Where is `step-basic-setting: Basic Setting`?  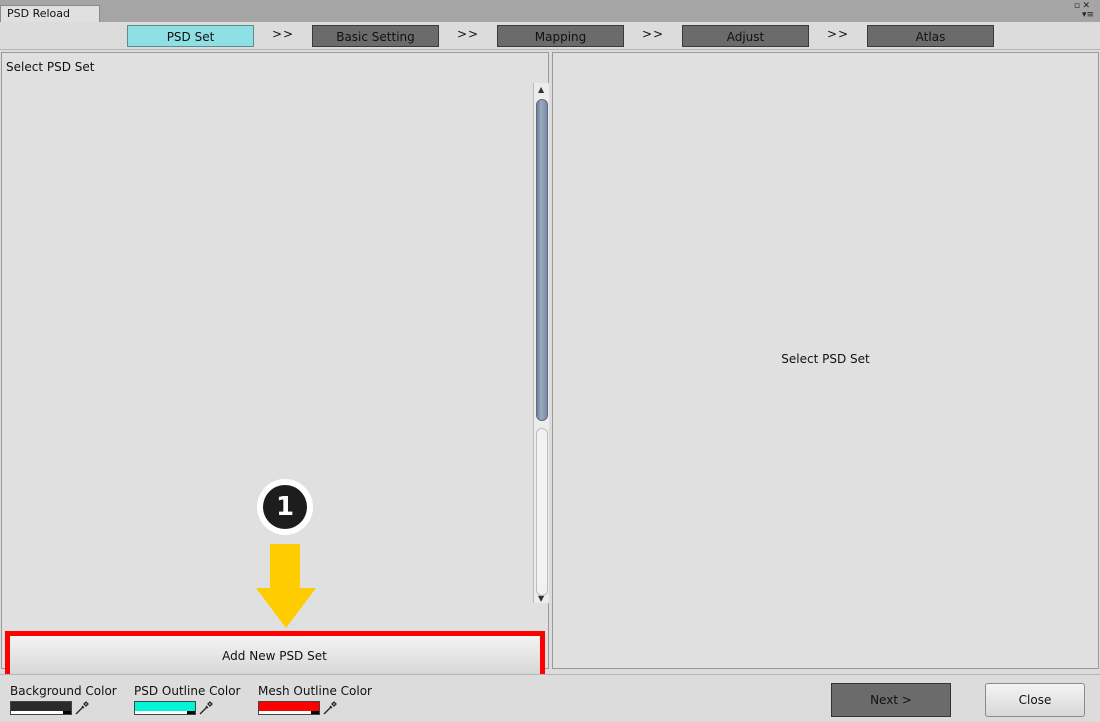 step-basic-setting: Basic Setting is located at coordinates (375, 36).